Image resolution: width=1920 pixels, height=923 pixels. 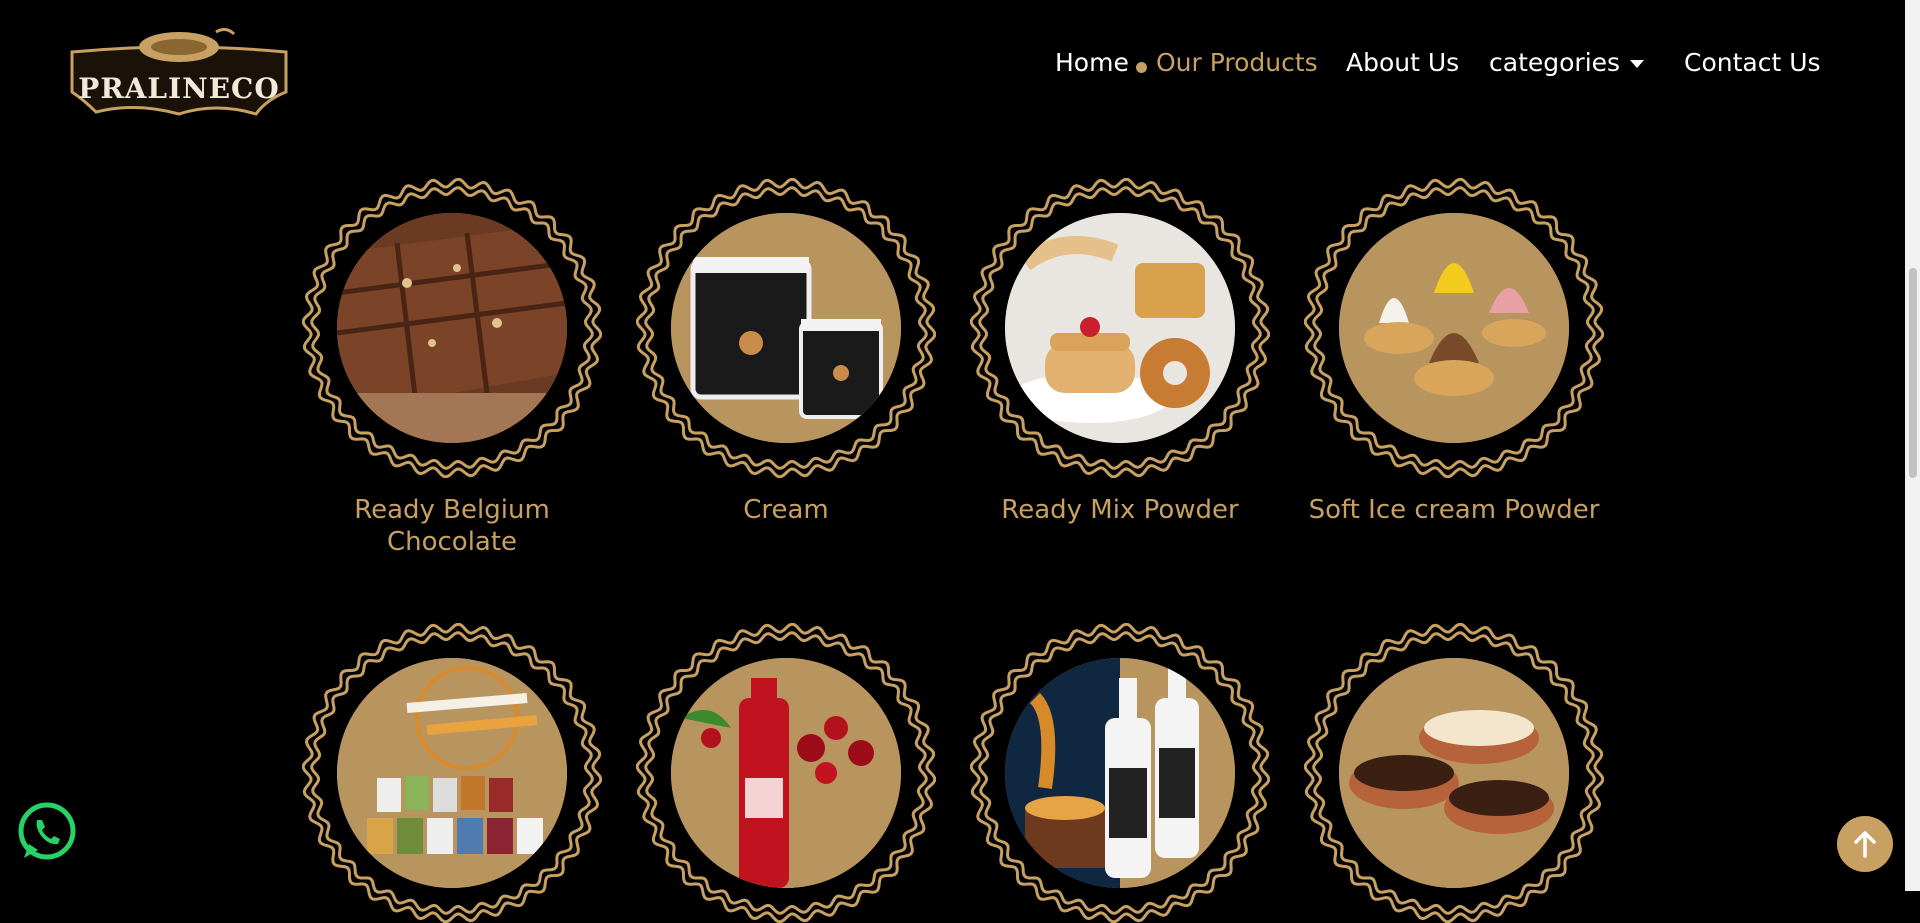 I want to click on caret-down-icon, so click(x=1637, y=64).